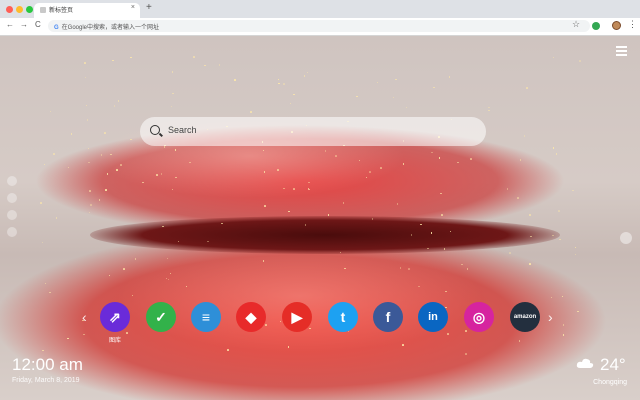 This screenshot has height=400, width=640. What do you see at coordinates (61, 11) in the screenshot?
I see `tab-title: 新标签页` at bounding box center [61, 11].